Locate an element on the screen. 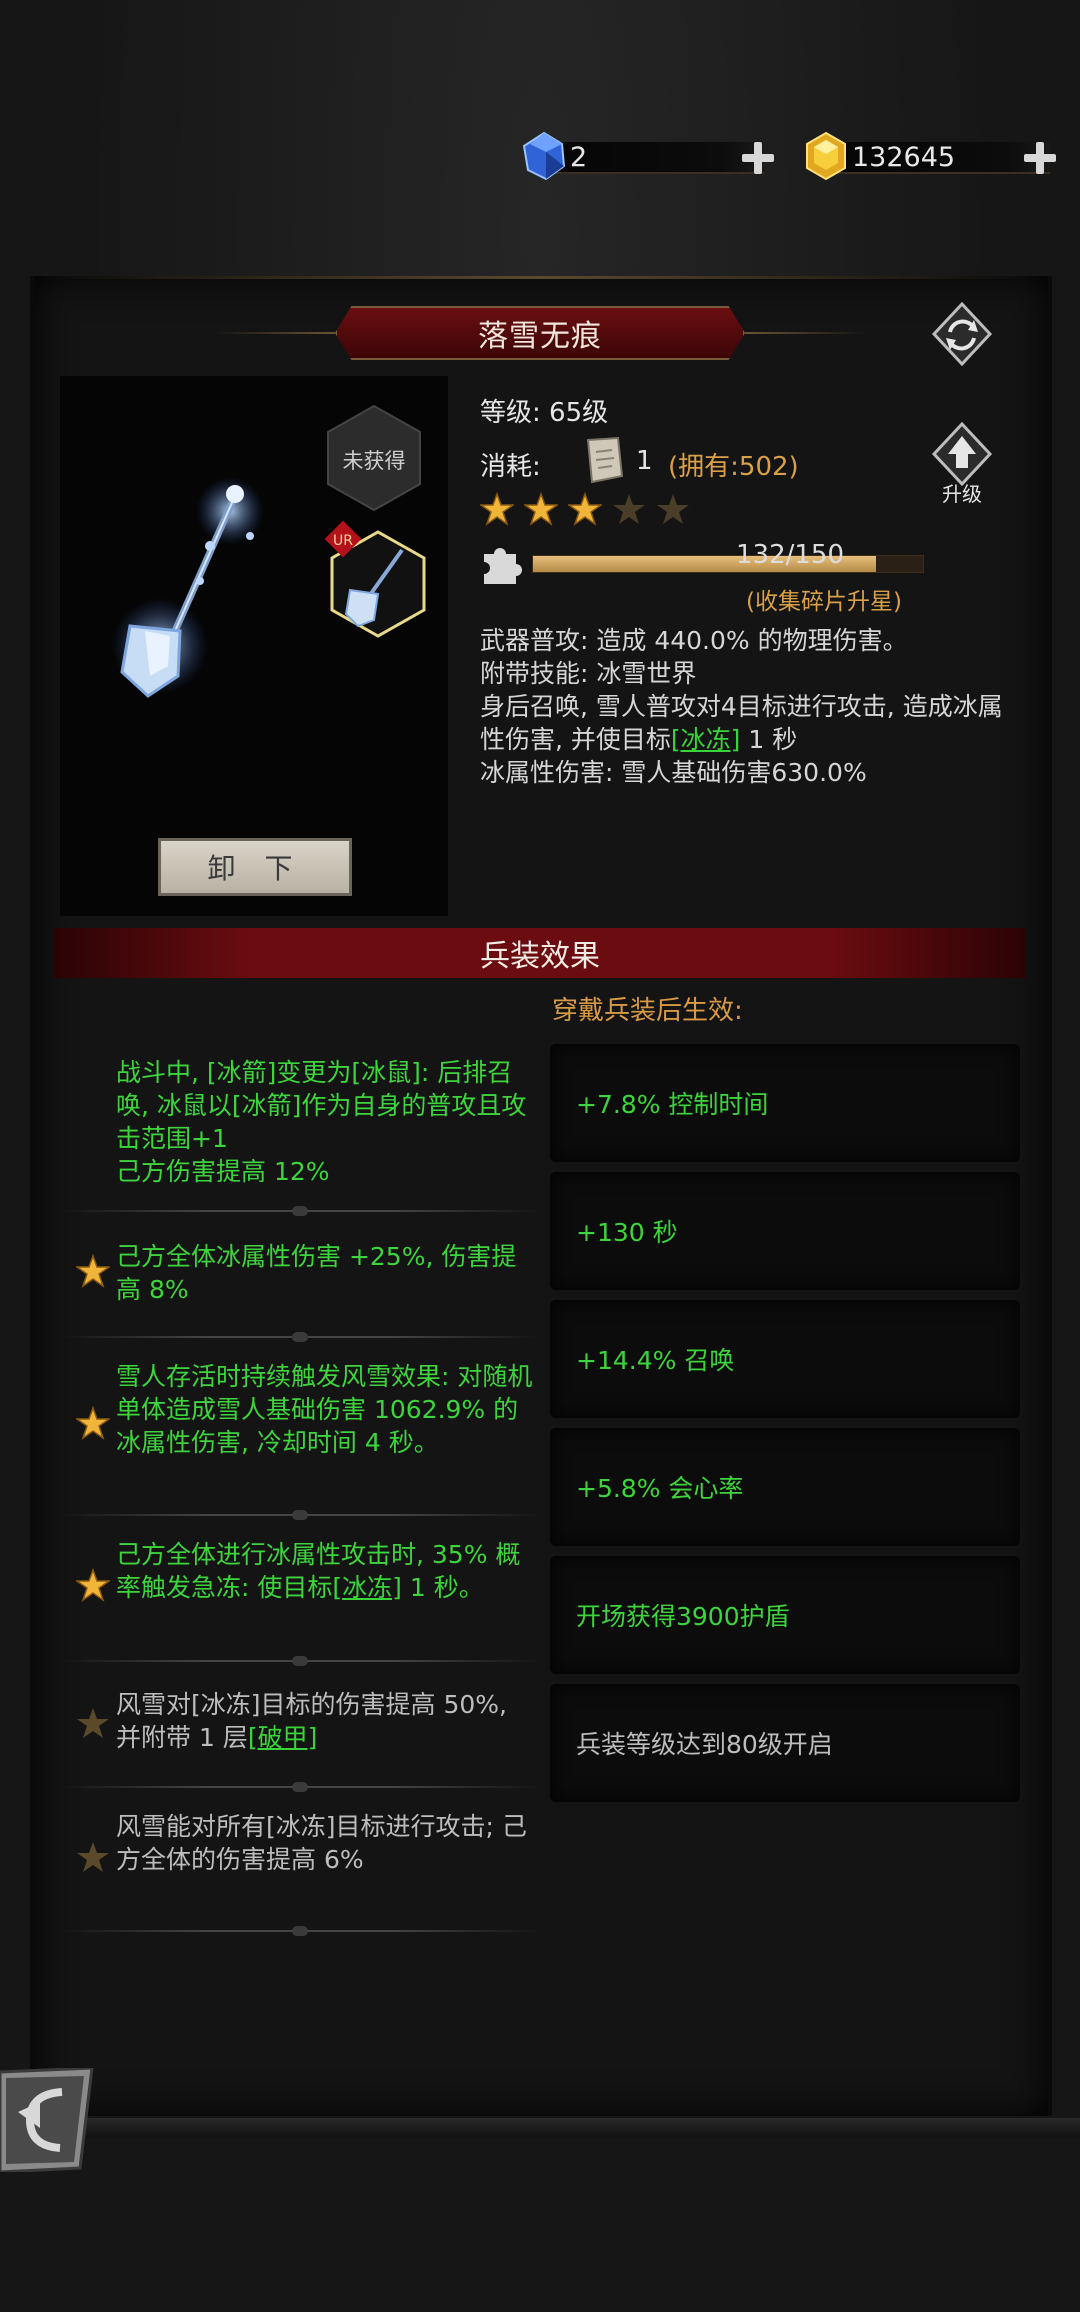 This screenshot has width=1080, height=2312. rarity-badge: UR is located at coordinates (343, 541).